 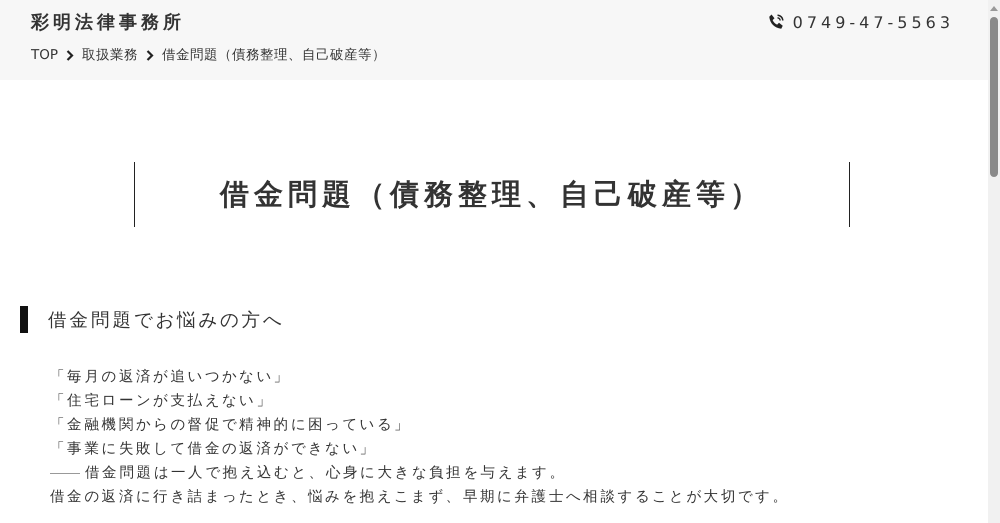 I want to click on body-text: 借金問題は一人で抱え込むと、心身に大きな負担を与えます。, so click(x=326, y=473).